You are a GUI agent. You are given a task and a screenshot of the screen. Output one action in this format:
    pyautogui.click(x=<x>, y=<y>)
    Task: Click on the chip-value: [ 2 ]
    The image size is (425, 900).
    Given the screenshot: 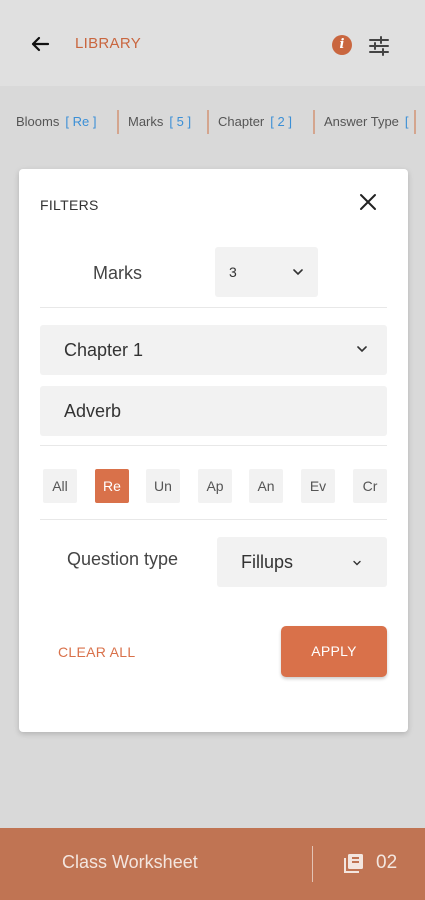 What is the action you would take?
    pyautogui.click(x=281, y=121)
    